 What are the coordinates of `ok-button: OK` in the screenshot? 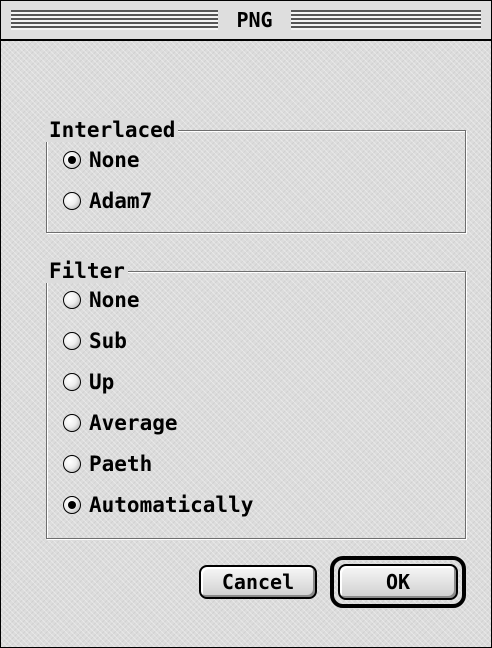 It's located at (398, 582).